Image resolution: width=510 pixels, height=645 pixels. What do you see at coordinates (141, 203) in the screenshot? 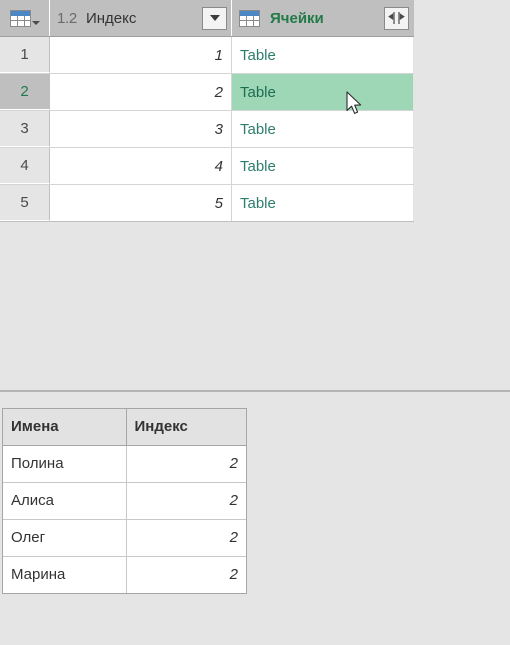
I see `cell-index: 5` at bounding box center [141, 203].